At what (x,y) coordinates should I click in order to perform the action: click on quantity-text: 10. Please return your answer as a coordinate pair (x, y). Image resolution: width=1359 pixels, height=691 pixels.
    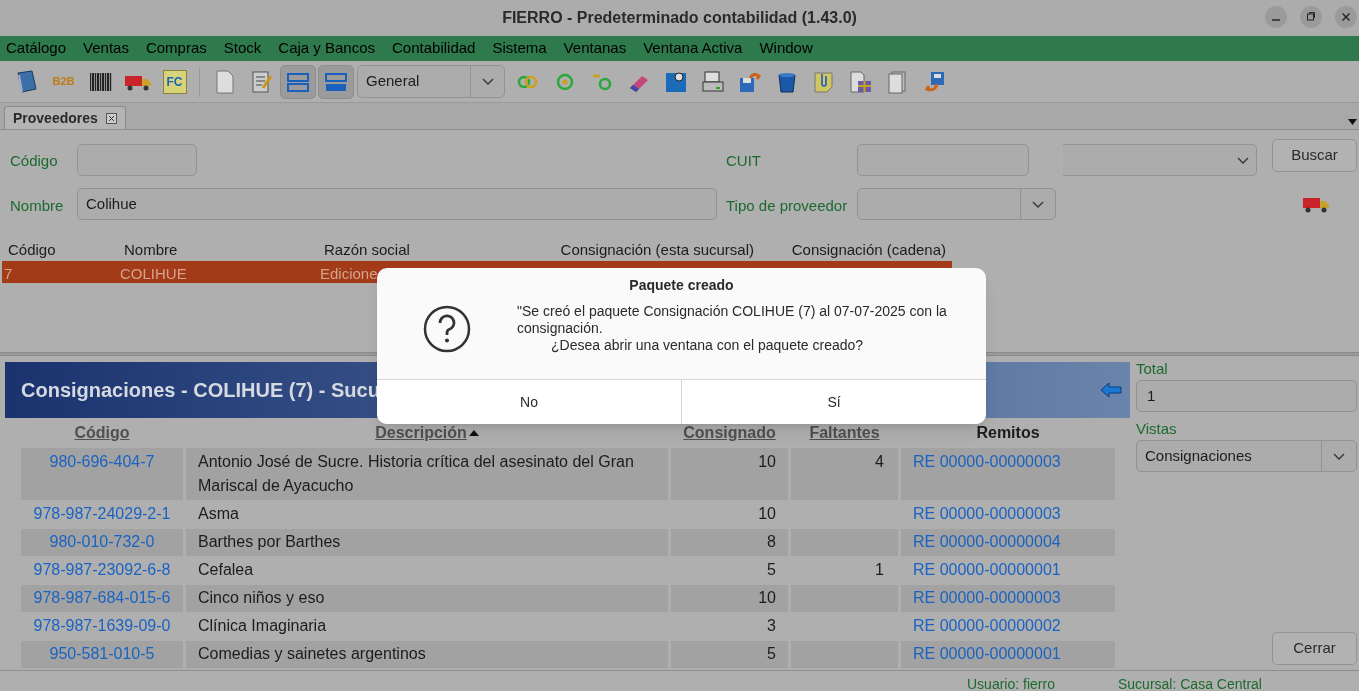
    Looking at the image, I should click on (767, 514).